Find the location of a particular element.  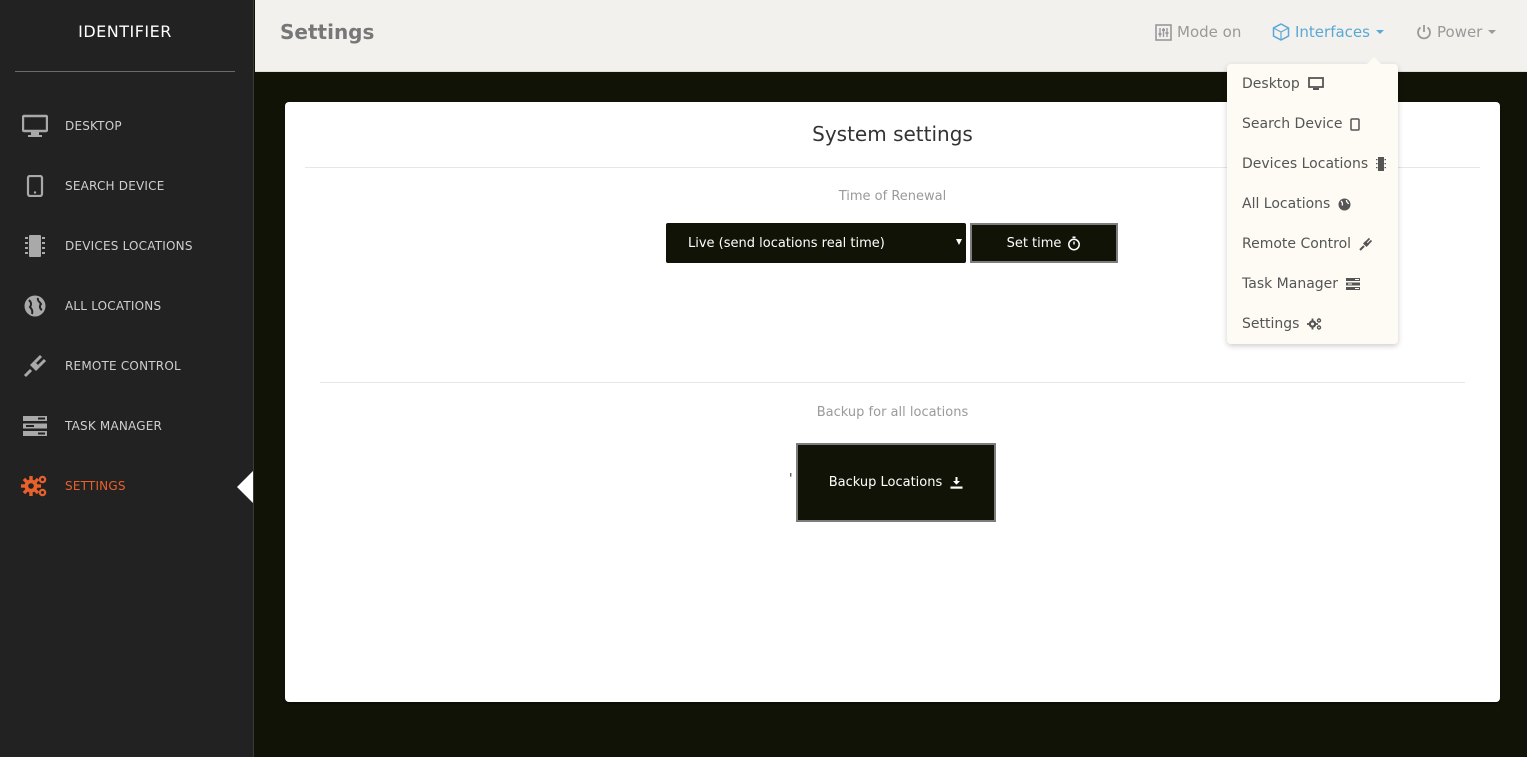

cube-icon is located at coordinates (1281, 32).